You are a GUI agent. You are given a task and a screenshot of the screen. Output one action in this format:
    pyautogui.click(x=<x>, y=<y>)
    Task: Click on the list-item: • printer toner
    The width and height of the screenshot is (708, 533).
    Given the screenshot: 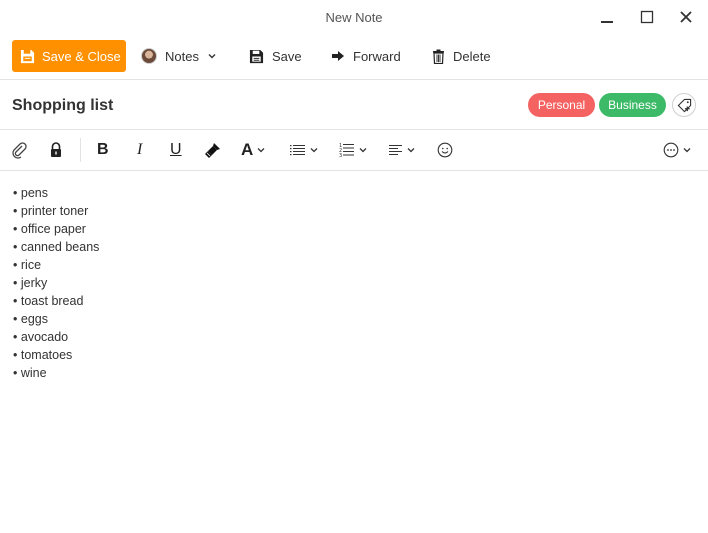 What is the action you would take?
    pyautogui.click(x=56, y=211)
    